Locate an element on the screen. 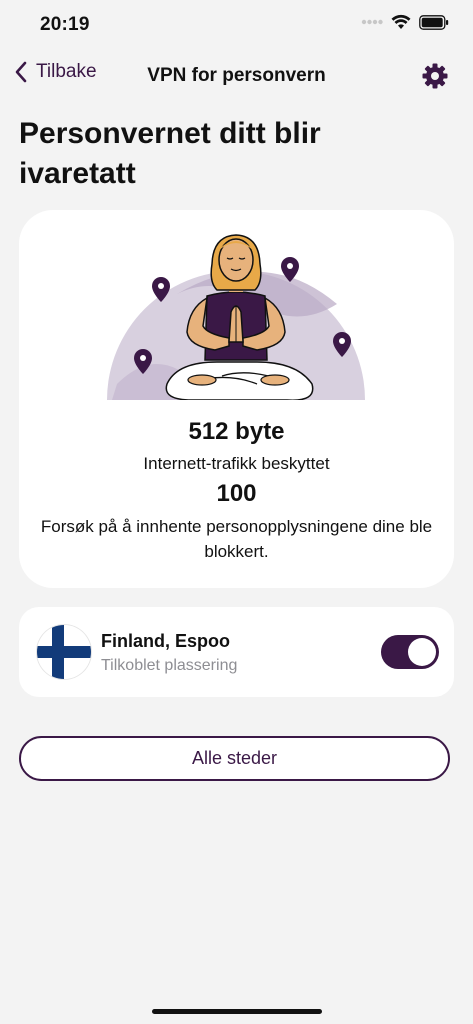 The width and height of the screenshot is (473, 1024). location-status: Tilkoblet plassering is located at coordinates (169, 665).